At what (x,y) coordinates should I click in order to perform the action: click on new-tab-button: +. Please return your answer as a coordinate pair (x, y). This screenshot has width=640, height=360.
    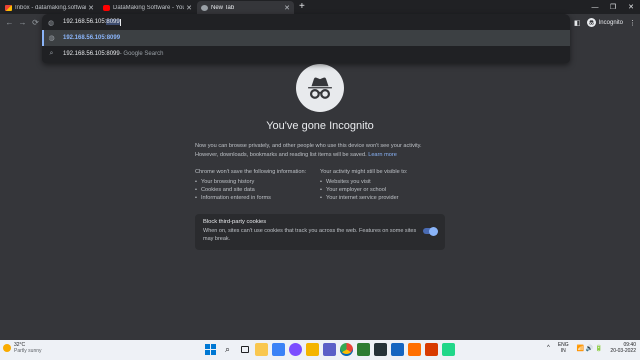
    Looking at the image, I should click on (302, 7).